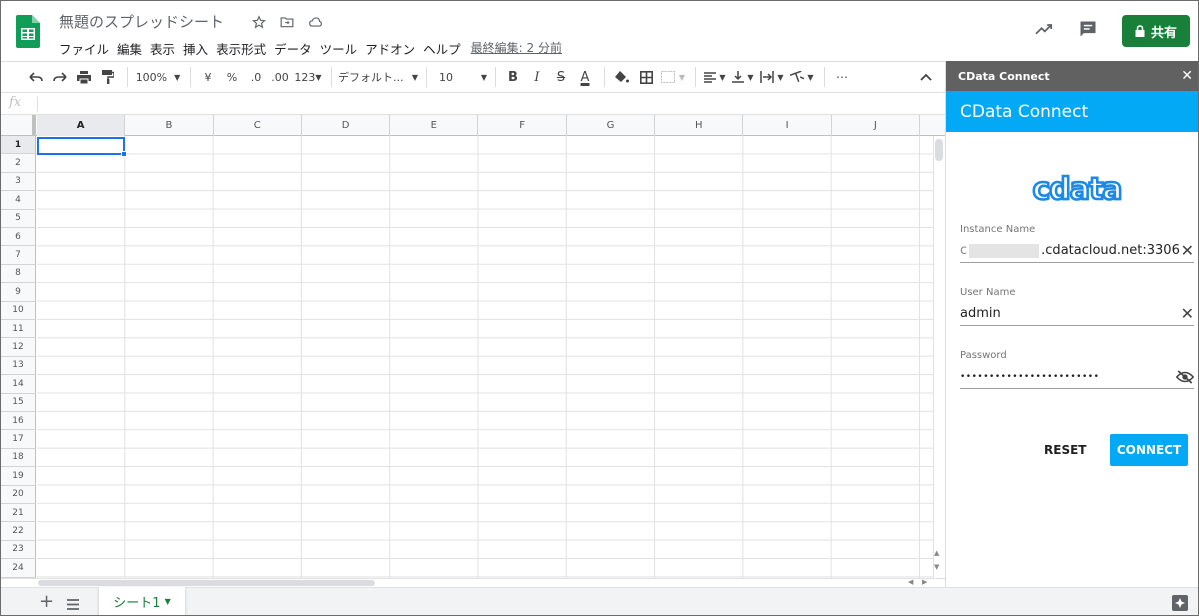 Image resolution: width=1199 pixels, height=616 pixels. I want to click on row-header-3: 3, so click(18, 182).